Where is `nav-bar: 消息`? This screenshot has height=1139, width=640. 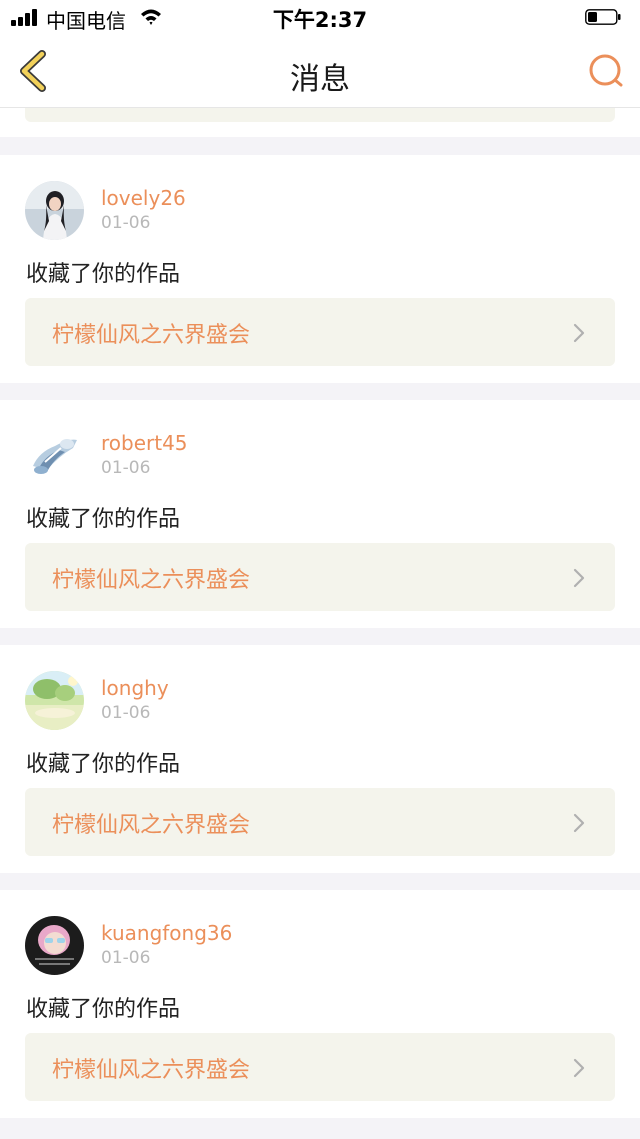 nav-bar: 消息 is located at coordinates (320, 71).